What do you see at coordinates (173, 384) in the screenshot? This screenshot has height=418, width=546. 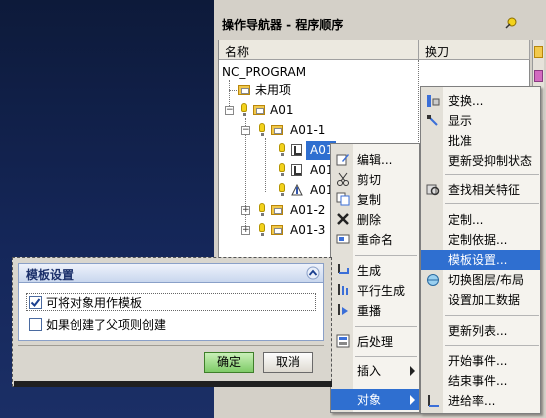 I see `dialog-bottom-bar` at bounding box center [173, 384].